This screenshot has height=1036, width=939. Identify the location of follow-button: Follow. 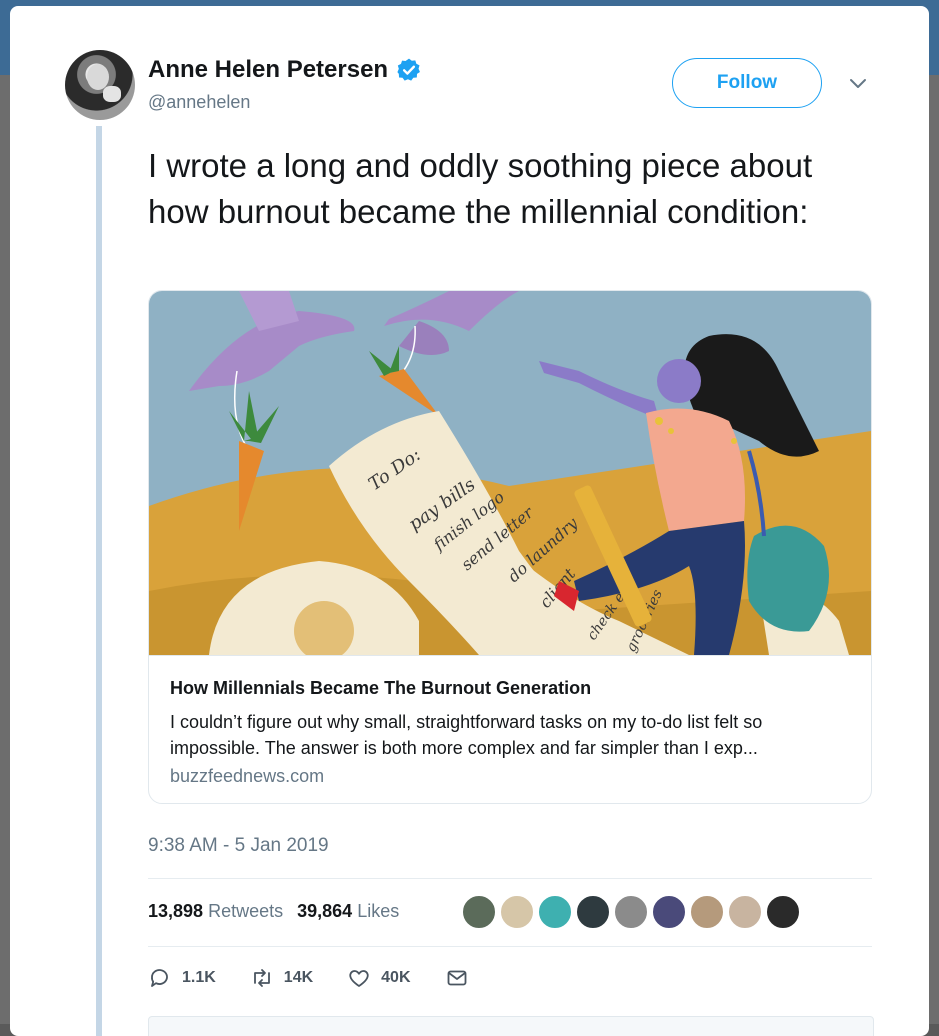
(747, 83).